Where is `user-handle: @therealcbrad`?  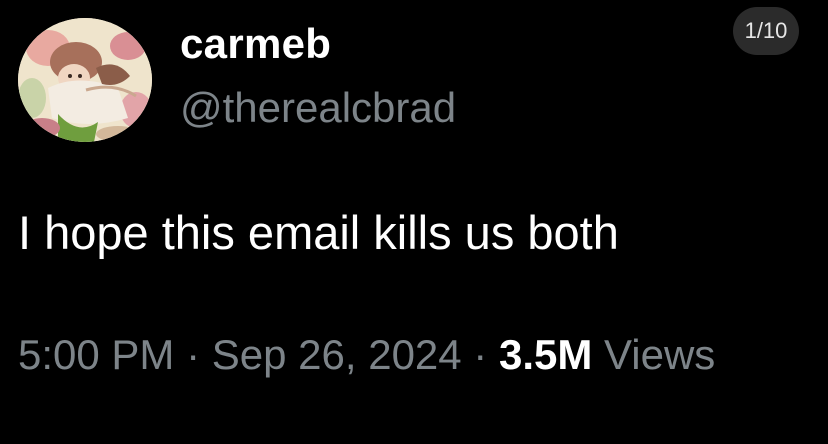 user-handle: @therealcbrad is located at coordinates (318, 108).